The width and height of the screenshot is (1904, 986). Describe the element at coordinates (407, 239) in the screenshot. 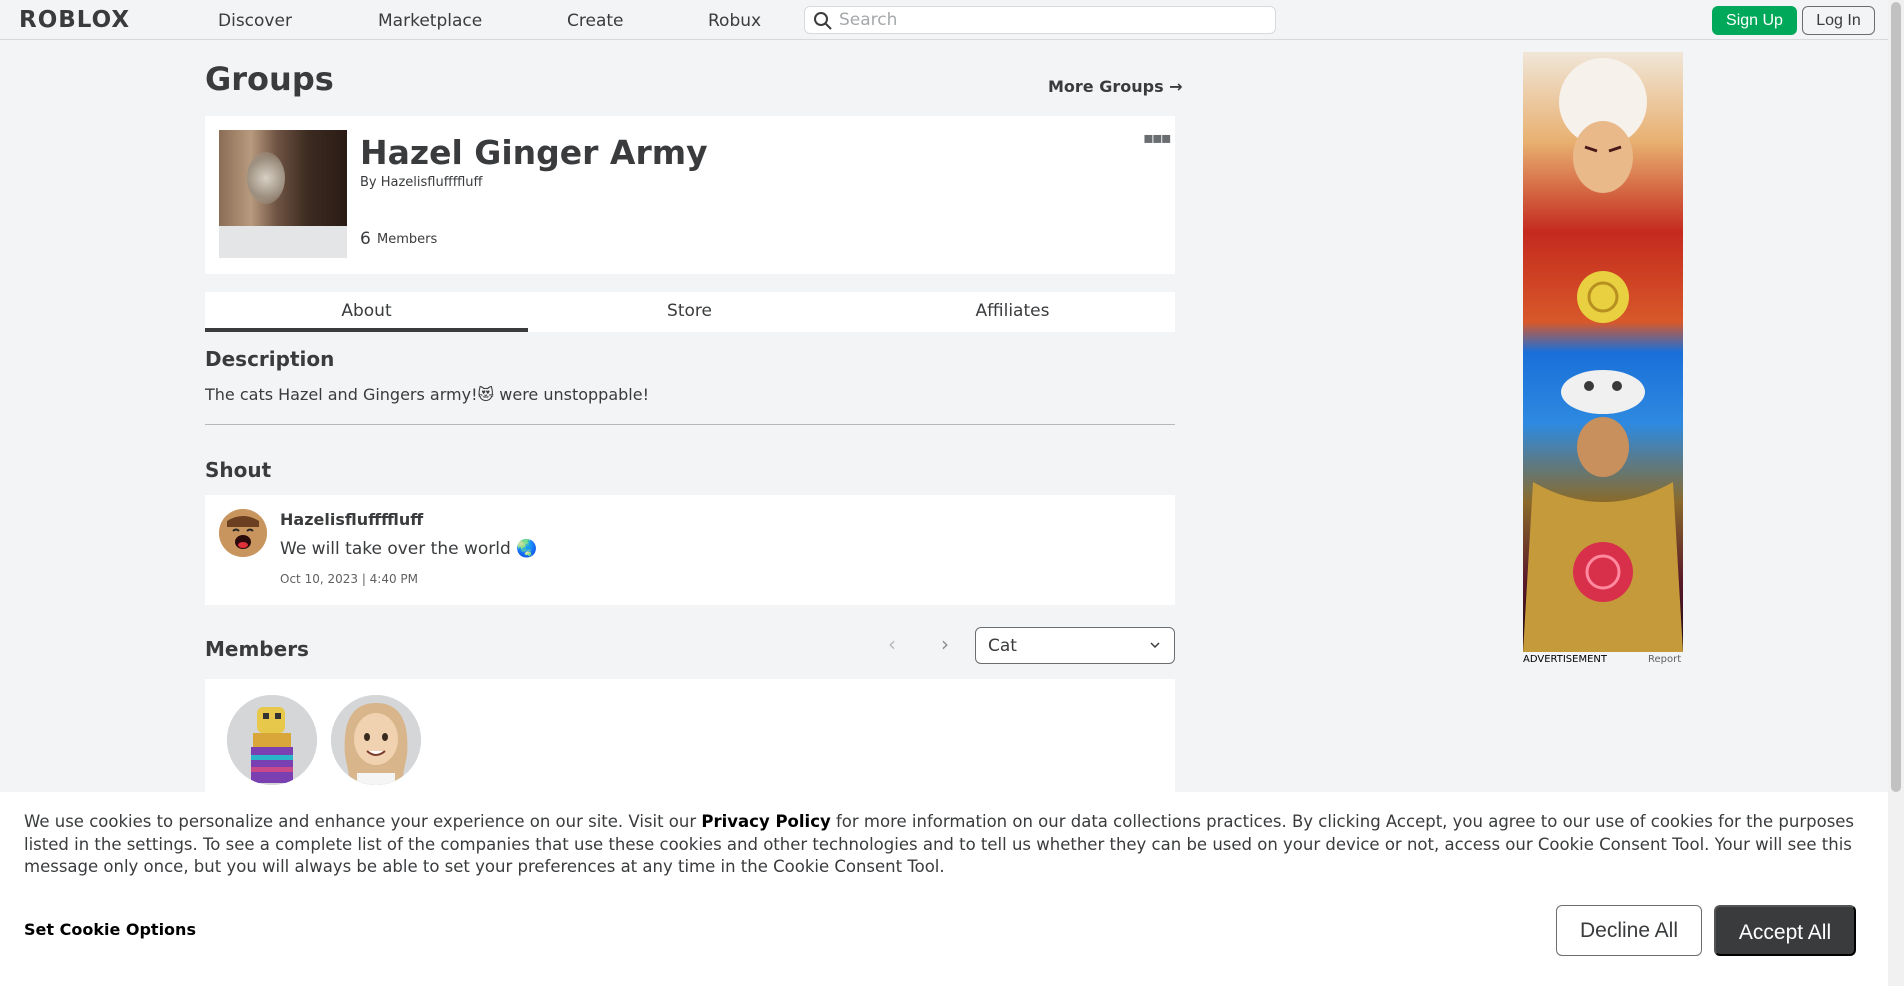

I see `group-members-label: Members` at that location.